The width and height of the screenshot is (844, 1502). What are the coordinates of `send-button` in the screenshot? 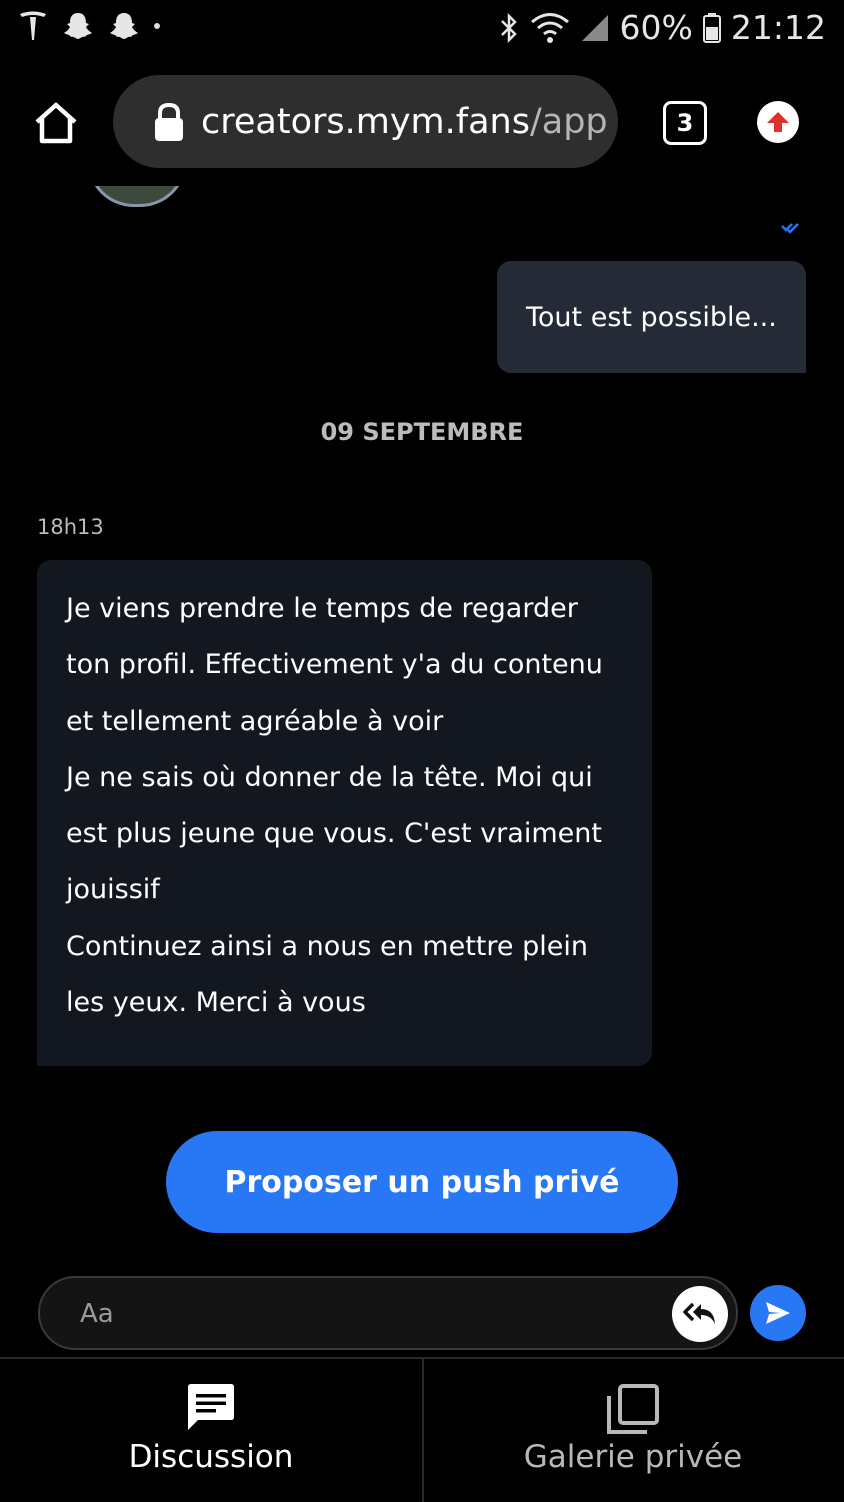 It's located at (778, 1313).